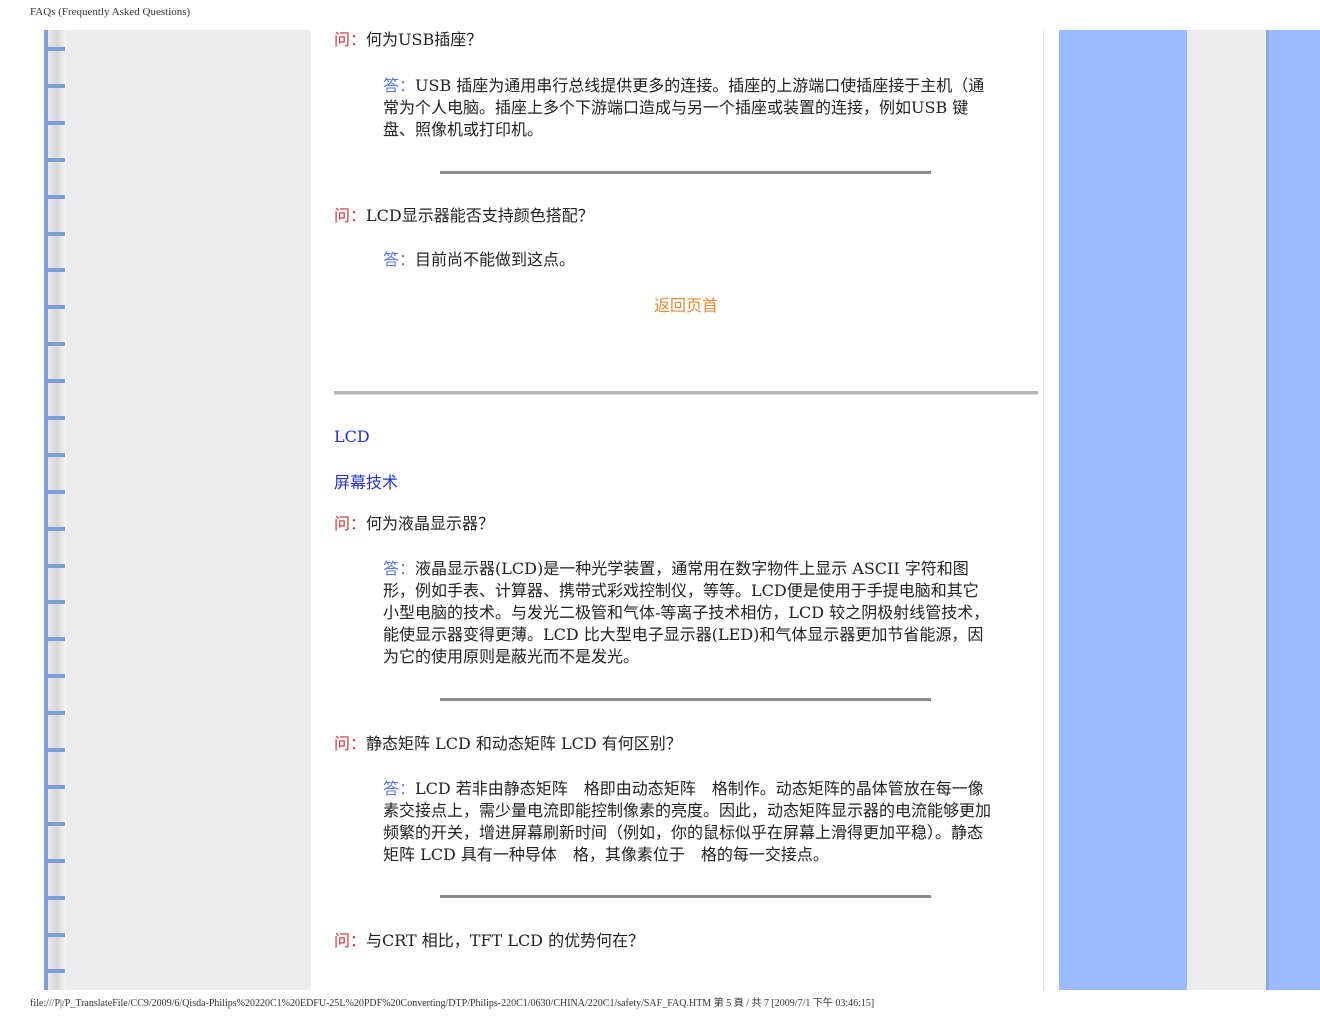 The height and width of the screenshot is (1020, 1320). What do you see at coordinates (366, 481) in the screenshot?
I see `section-link-screen-tech: 屏幕技术` at bounding box center [366, 481].